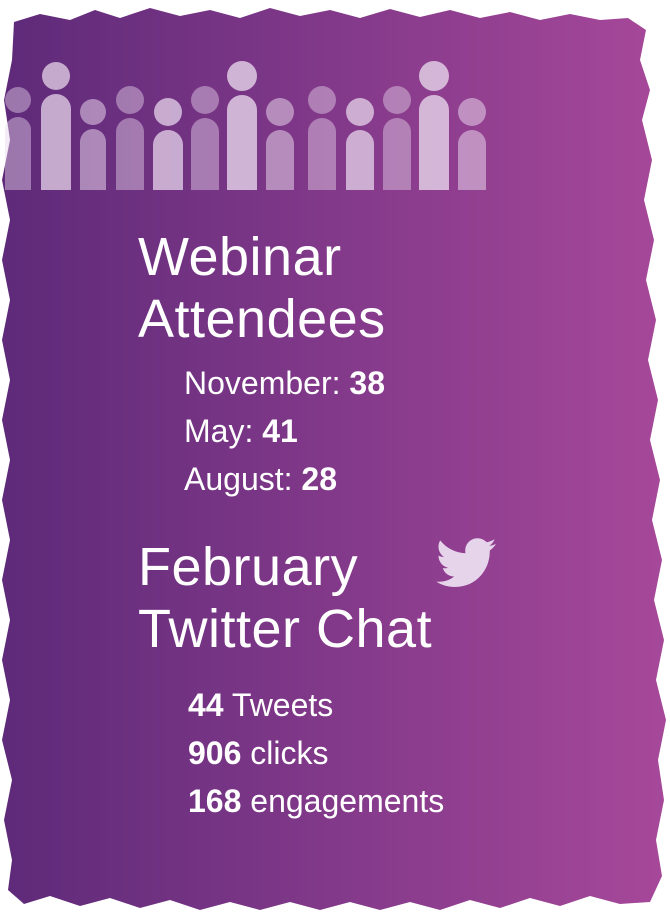 The width and height of the screenshot is (670, 920). Describe the element at coordinates (223, 431) in the screenshot. I see `stat-label: May:` at that location.